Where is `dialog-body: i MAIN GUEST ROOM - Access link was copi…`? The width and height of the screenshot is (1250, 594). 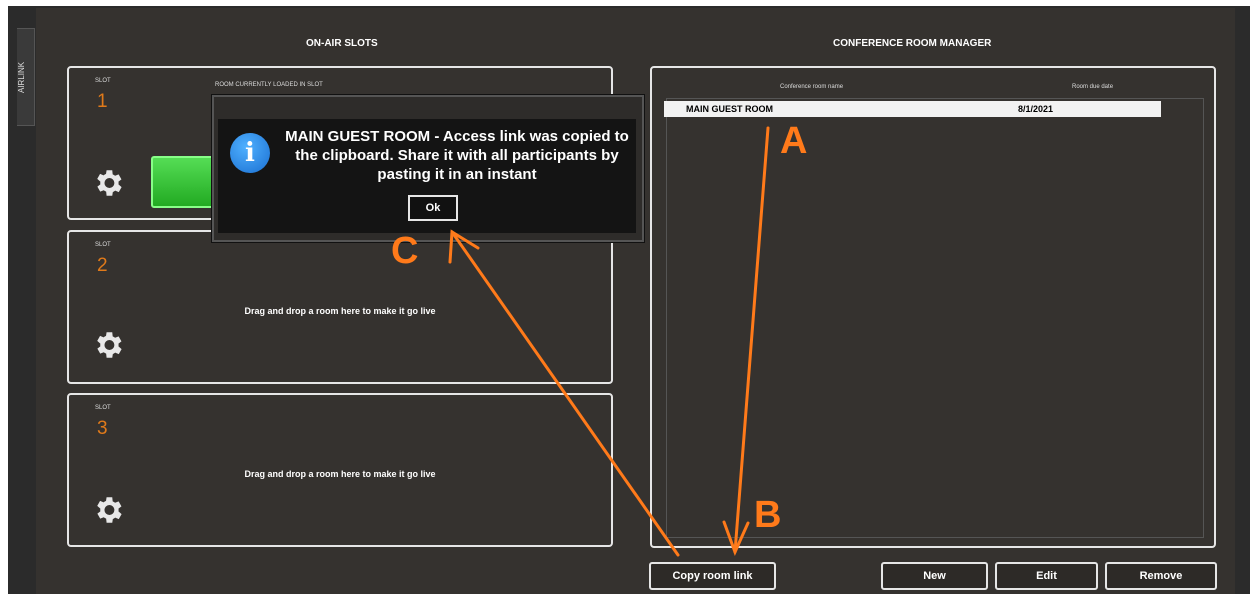
dialog-body: i MAIN GUEST ROOM - Access link was copi… is located at coordinates (427, 176).